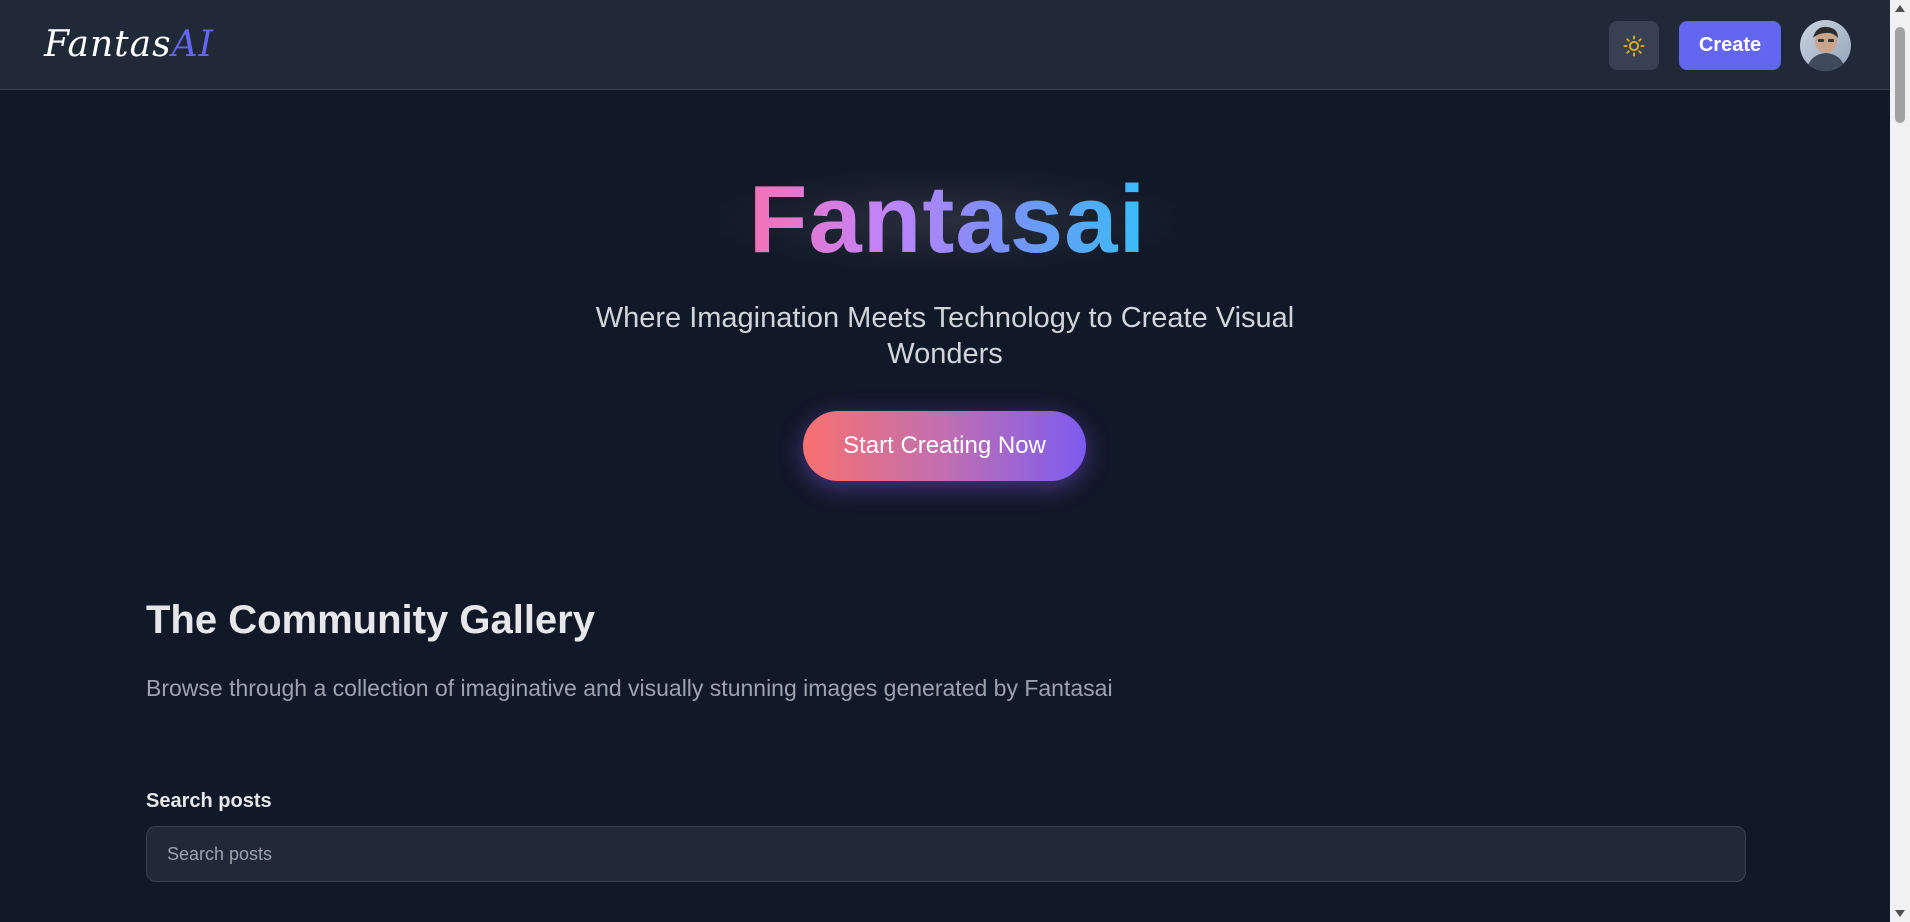 The image size is (1910, 922). What do you see at coordinates (108, 44) in the screenshot?
I see `logo-text-fantas: Fantas` at bounding box center [108, 44].